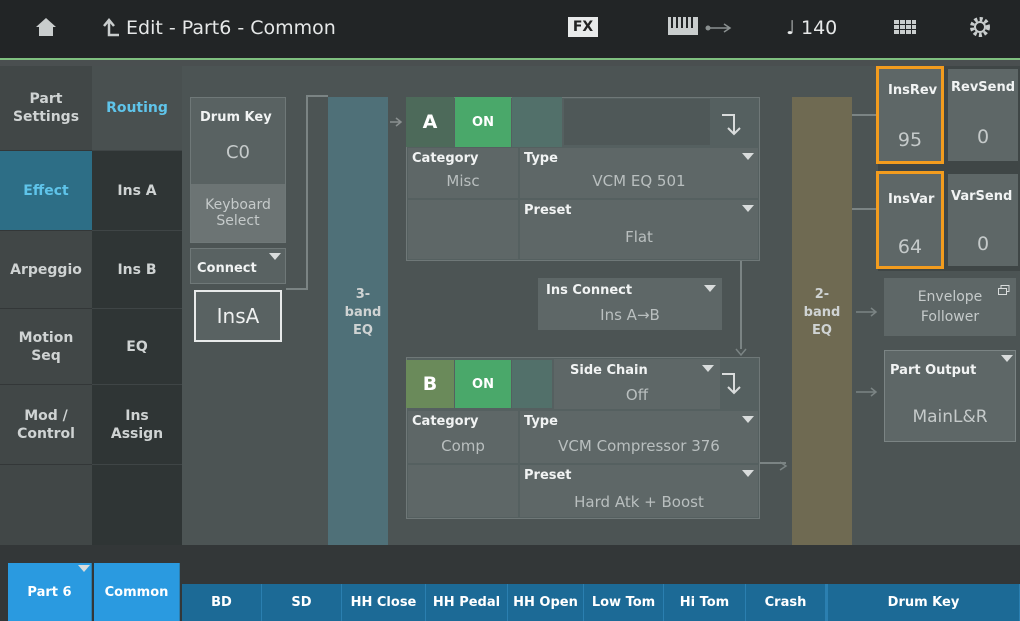 The height and width of the screenshot is (621, 1020). I want to click on drum-key-value: C0, so click(238, 152).